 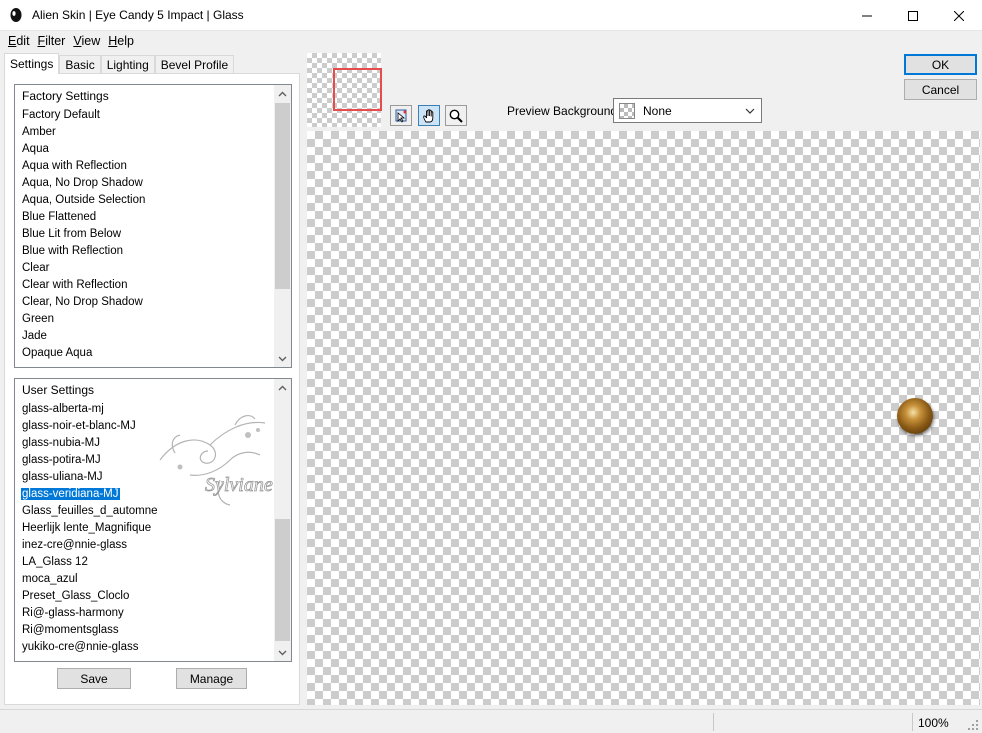 I want to click on factory-setting-item-label: Clear, No Drop Shadow, so click(x=82, y=302).